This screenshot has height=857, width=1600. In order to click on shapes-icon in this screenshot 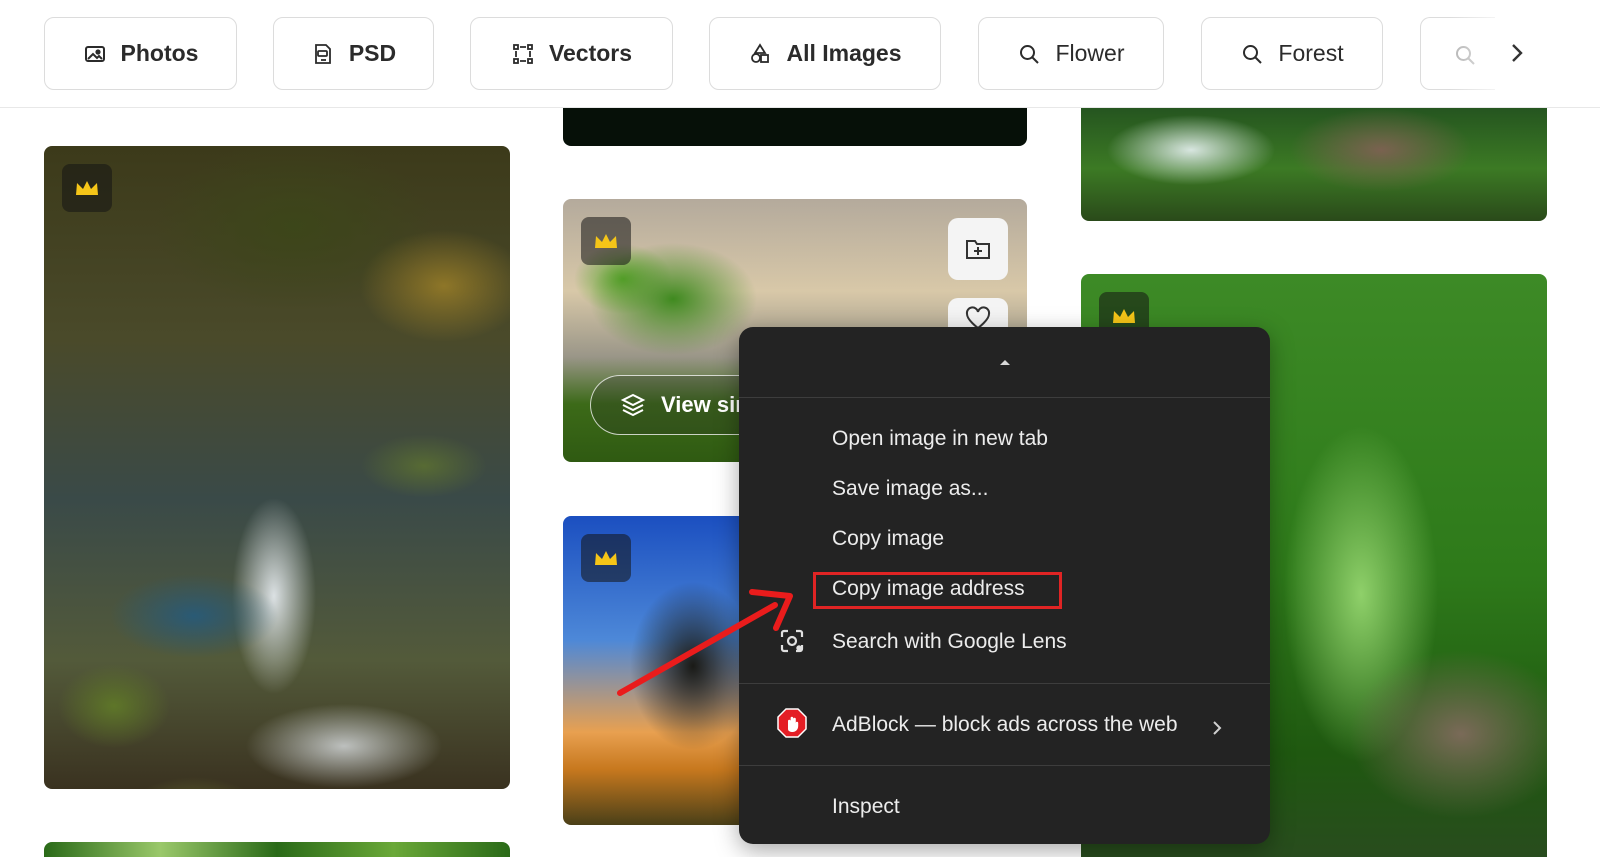, I will do `click(760, 52)`.